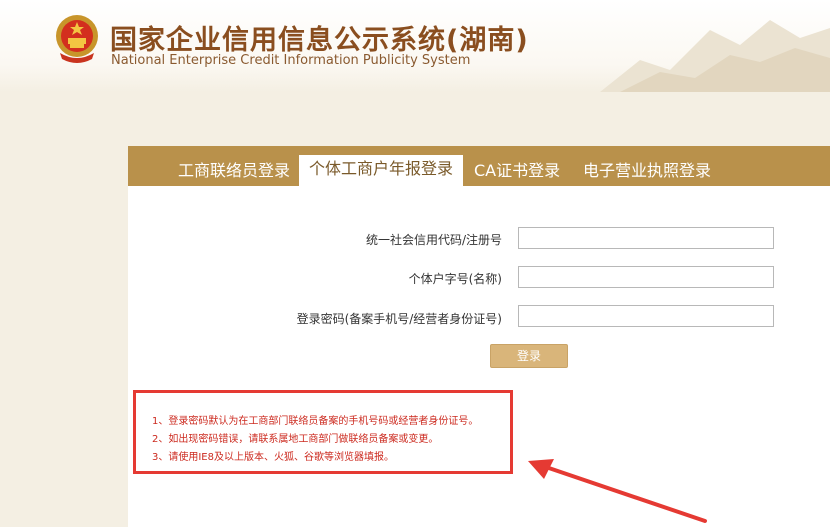 The height and width of the screenshot is (527, 830). Describe the element at coordinates (646, 316) in the screenshot. I see `password-input` at that location.